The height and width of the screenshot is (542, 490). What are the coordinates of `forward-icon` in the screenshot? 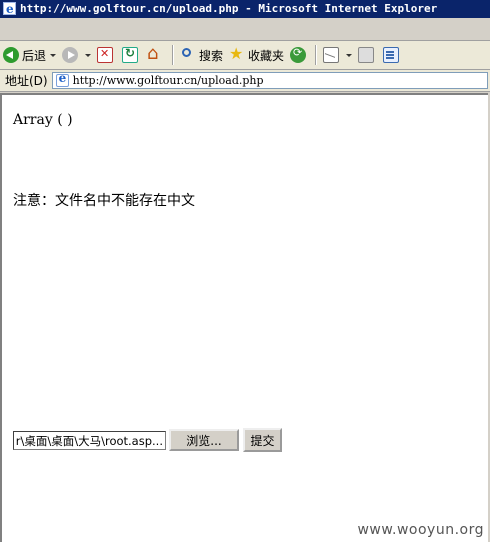 It's located at (70, 55).